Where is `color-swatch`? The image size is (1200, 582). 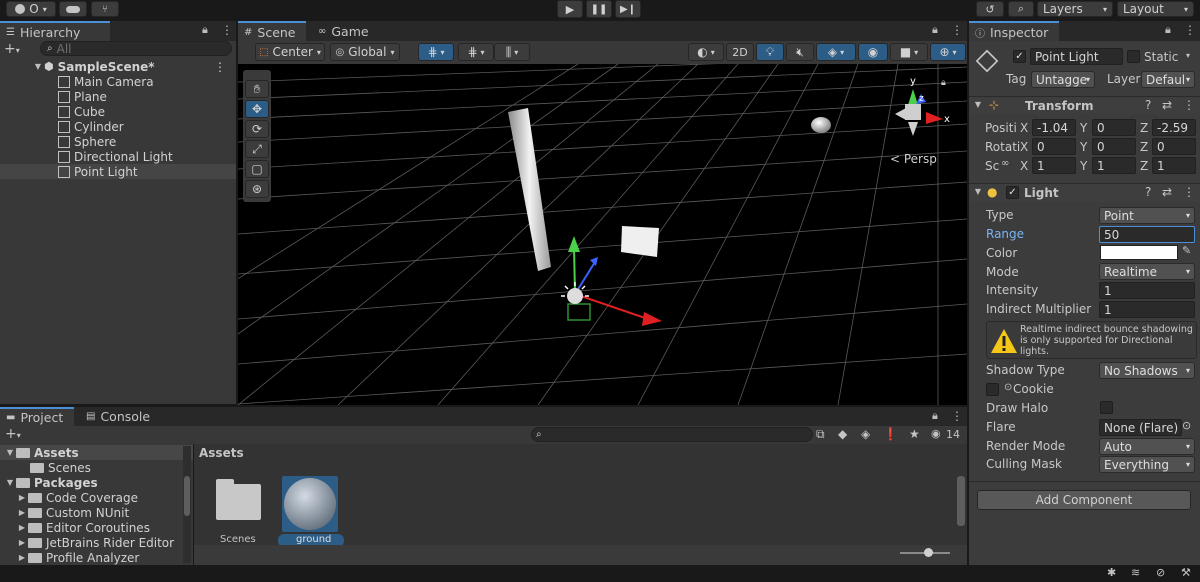 color-swatch is located at coordinates (1139, 252).